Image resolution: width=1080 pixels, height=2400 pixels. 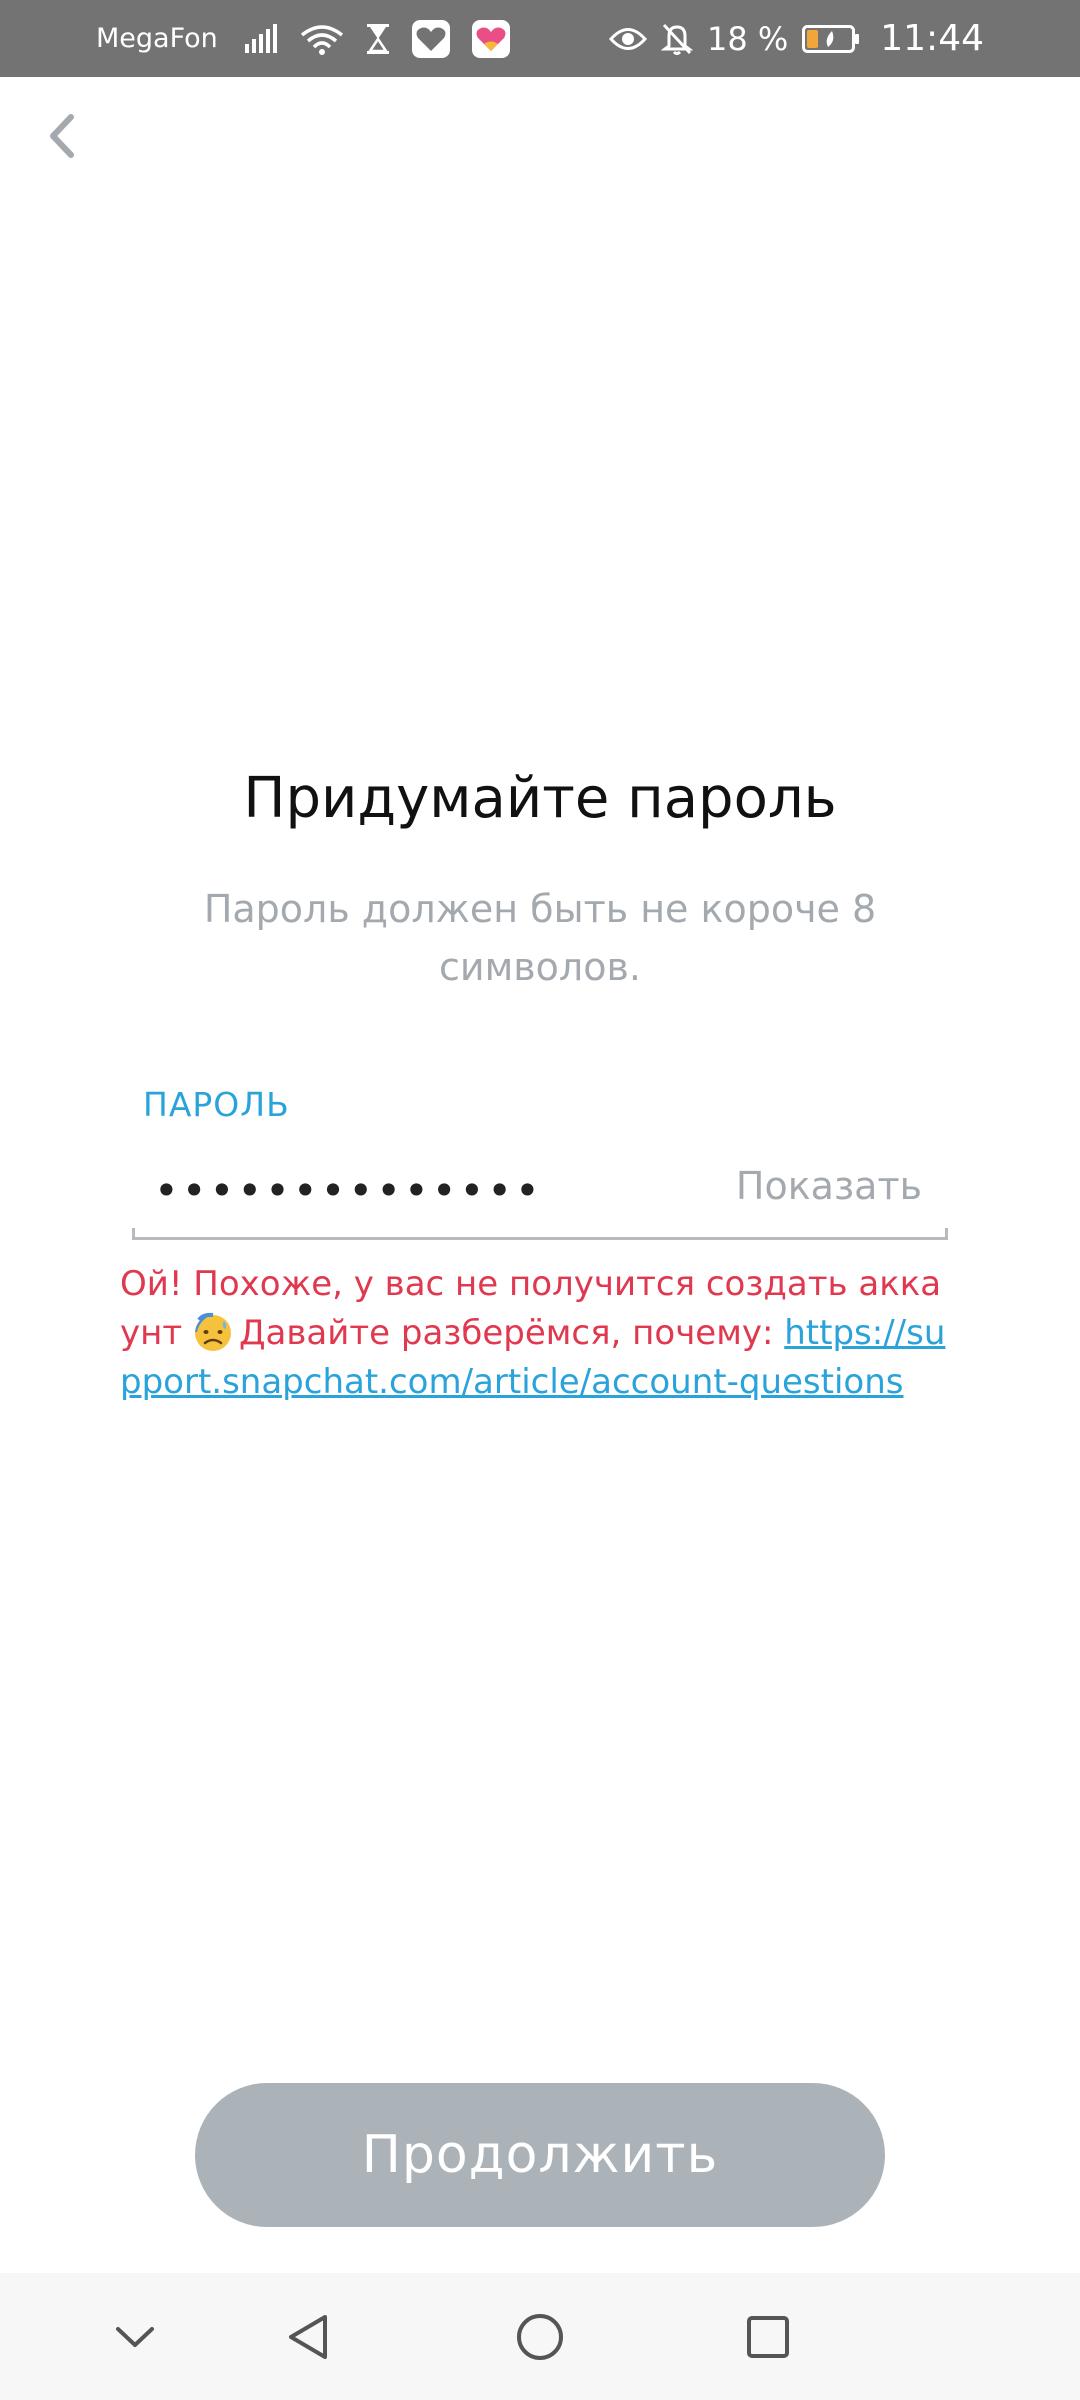 What do you see at coordinates (932, 38) in the screenshot?
I see `clock: 11:44` at bounding box center [932, 38].